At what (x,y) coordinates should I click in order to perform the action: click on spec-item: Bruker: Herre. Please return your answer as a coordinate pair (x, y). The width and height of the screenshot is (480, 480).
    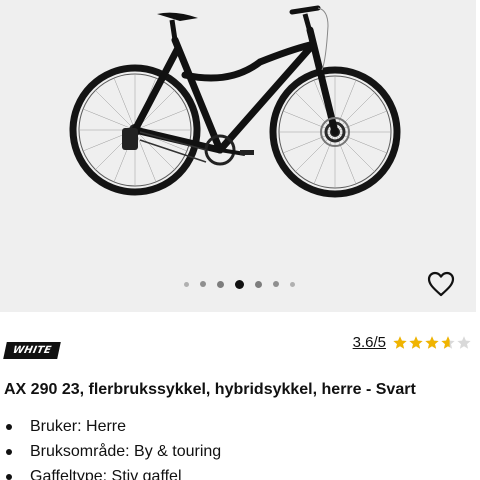
    Looking at the image, I should click on (113, 426).